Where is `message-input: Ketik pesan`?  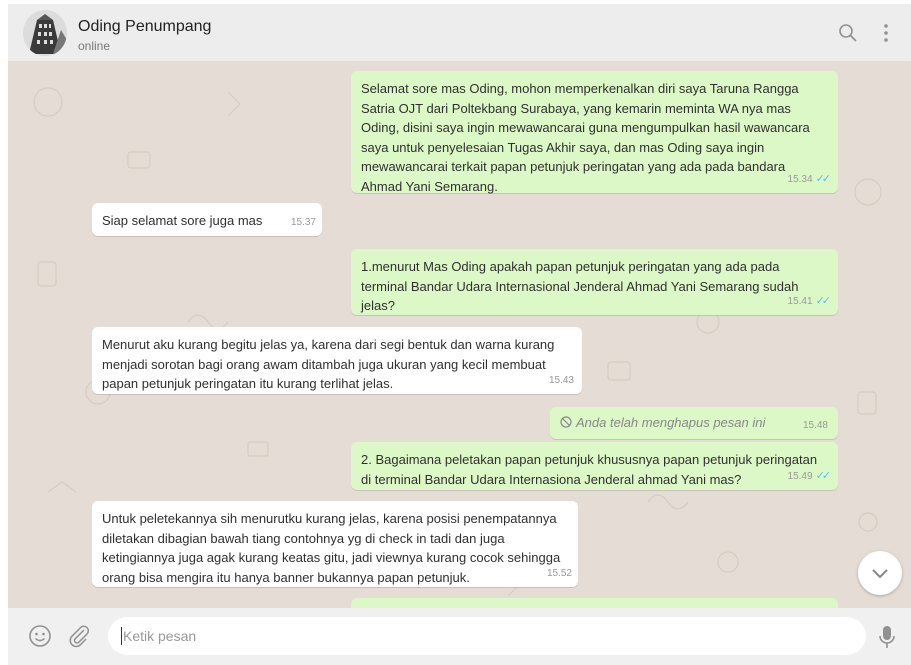 message-input: Ketik pesan is located at coordinates (487, 636).